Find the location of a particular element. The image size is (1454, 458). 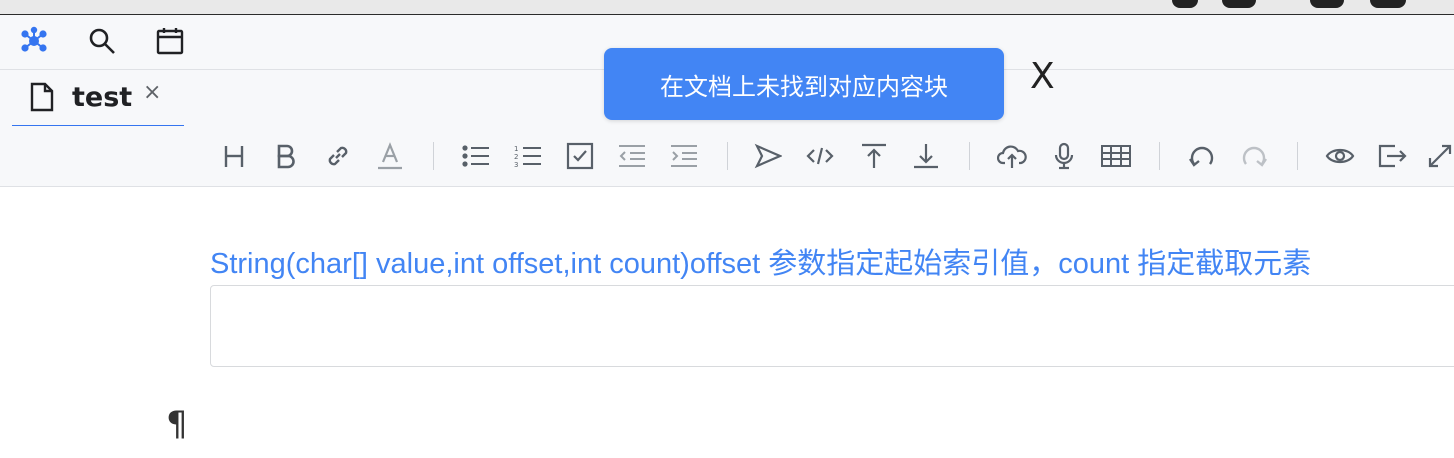

editor-toolbar: 123 is located at coordinates (727, 156).